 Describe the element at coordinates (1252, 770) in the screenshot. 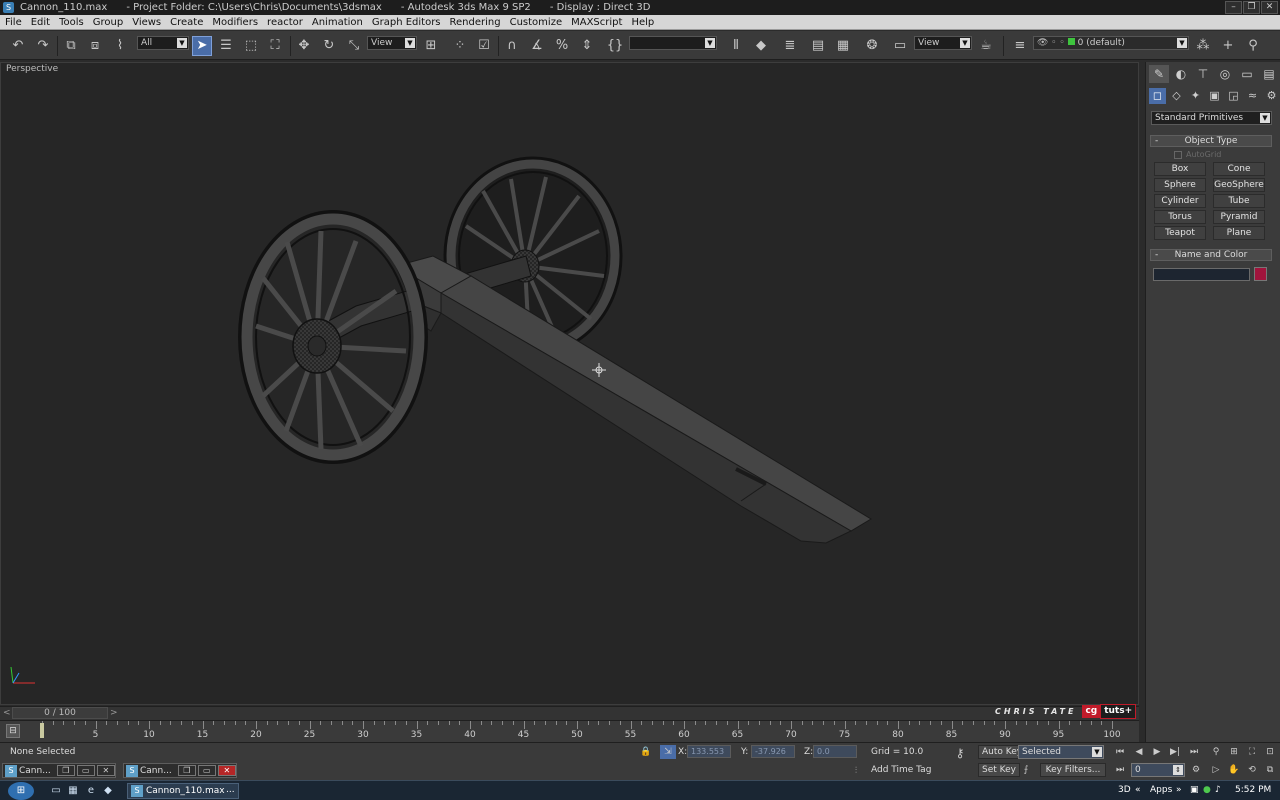

I see `orbit-icon: ⟲` at that location.